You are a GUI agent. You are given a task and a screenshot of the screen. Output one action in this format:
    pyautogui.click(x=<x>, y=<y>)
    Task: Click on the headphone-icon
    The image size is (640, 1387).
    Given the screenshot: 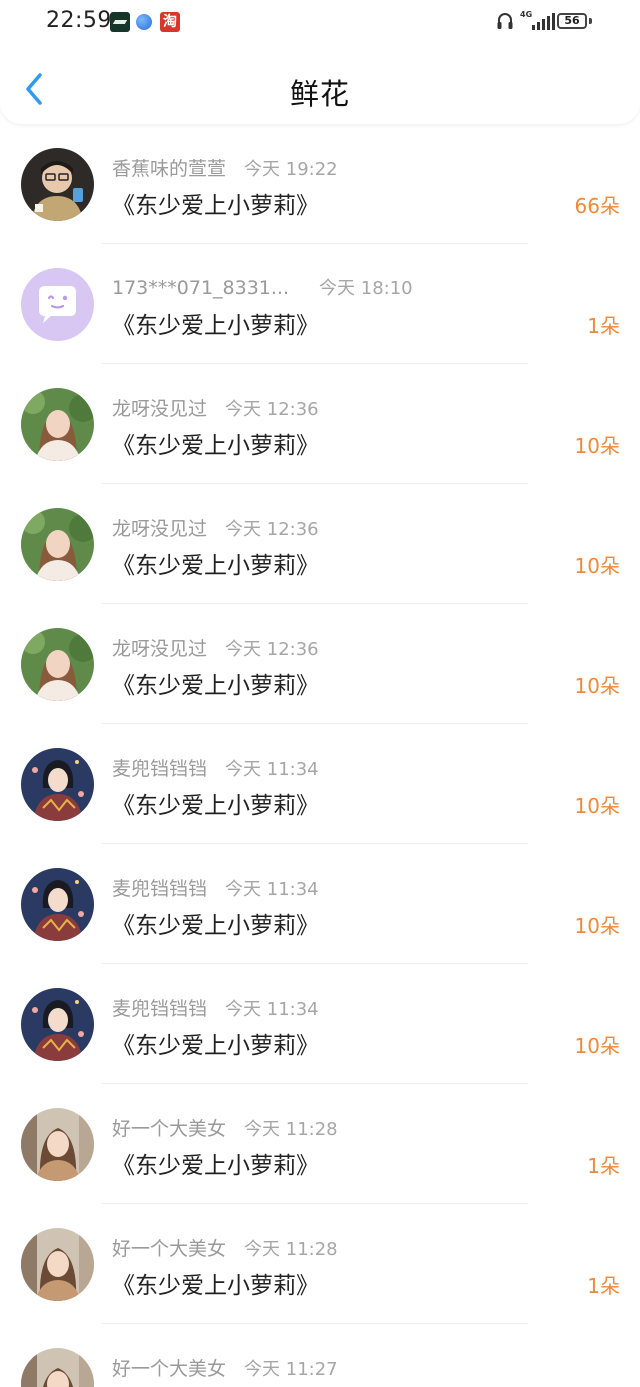 What is the action you would take?
    pyautogui.click(x=505, y=21)
    